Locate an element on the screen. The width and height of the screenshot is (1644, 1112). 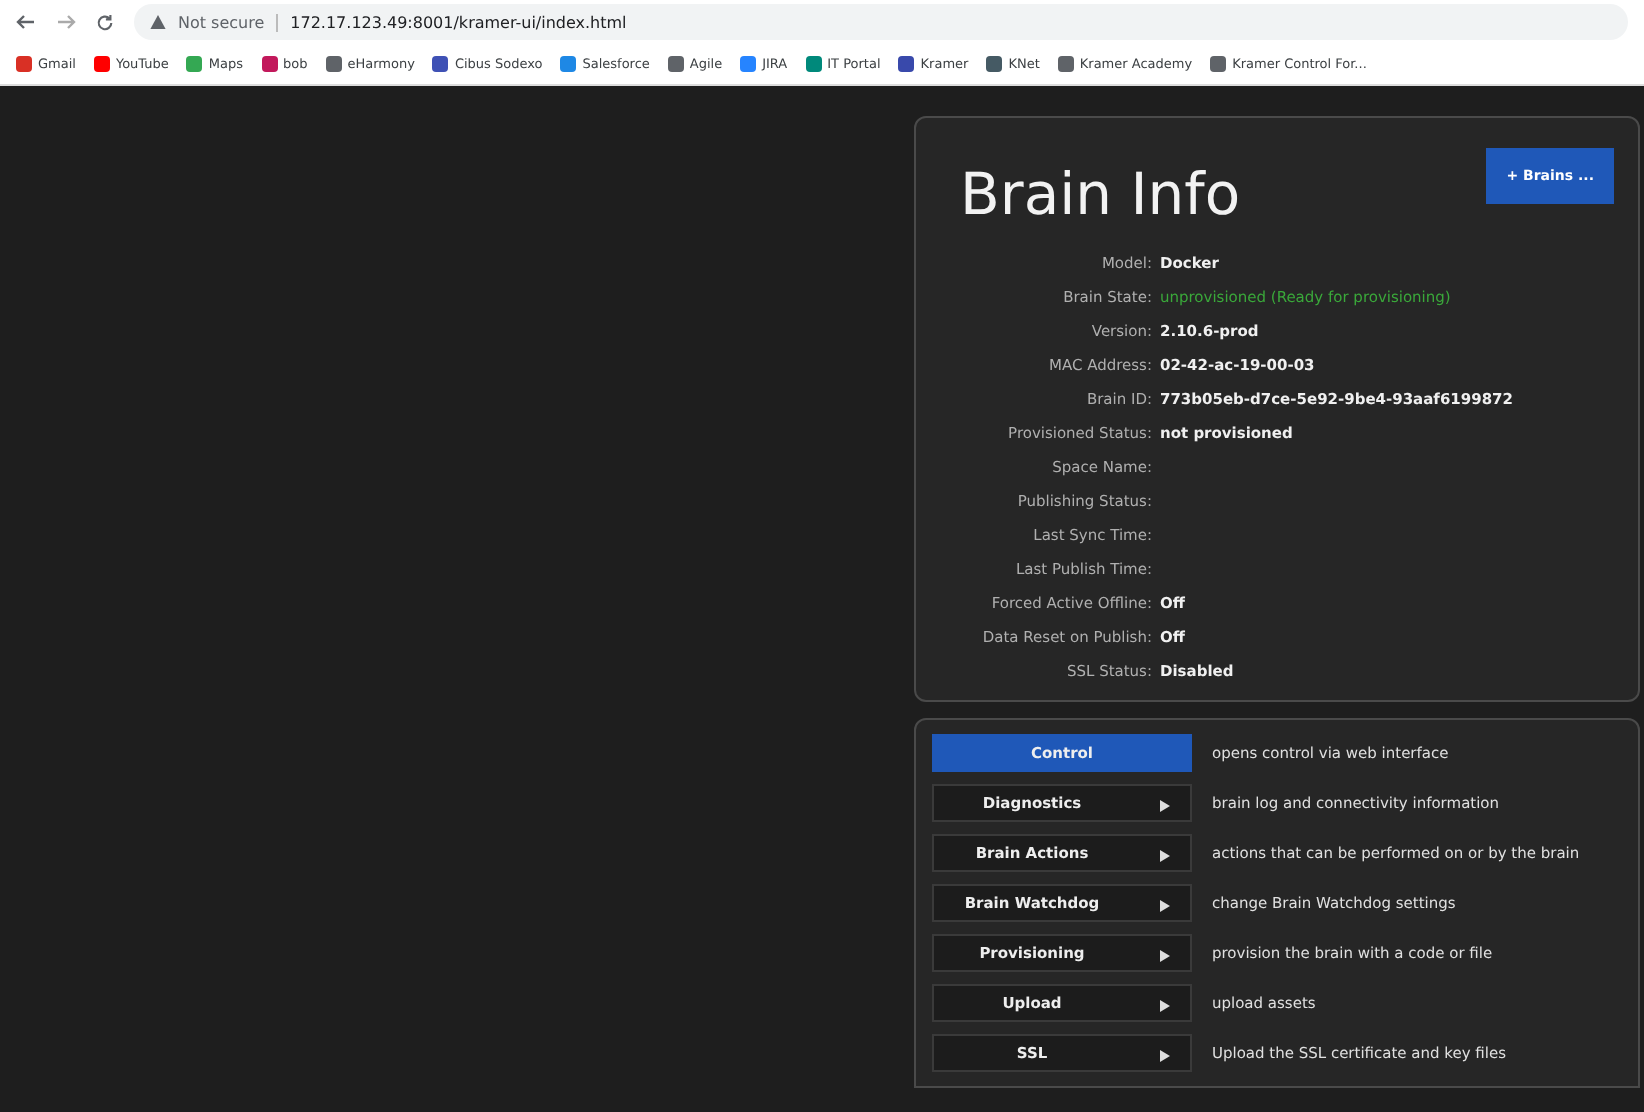
back-icon is located at coordinates (26, 22).